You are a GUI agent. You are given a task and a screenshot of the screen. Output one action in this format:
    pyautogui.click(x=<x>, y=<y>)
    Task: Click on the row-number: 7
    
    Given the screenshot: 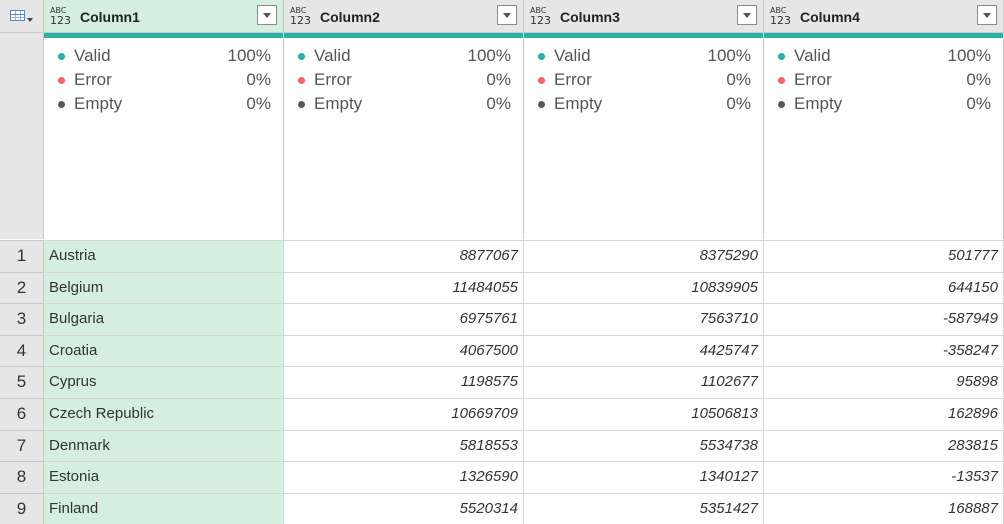 What is the action you would take?
    pyautogui.click(x=22, y=445)
    